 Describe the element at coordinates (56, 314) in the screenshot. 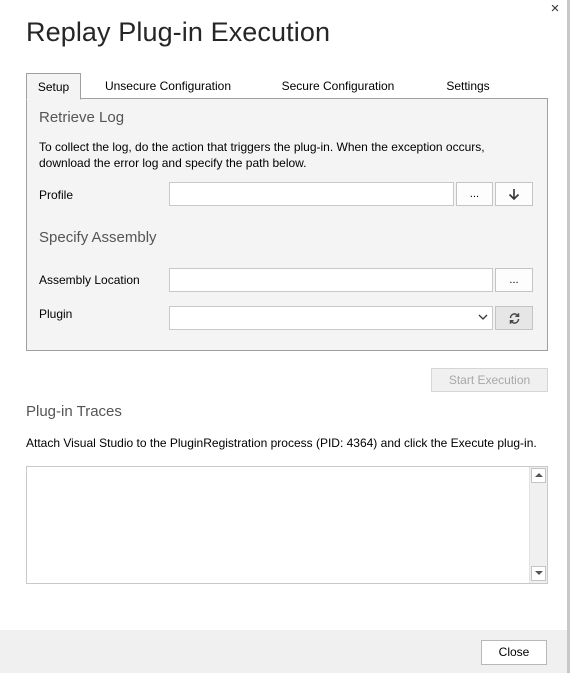

I see `plugin-label: Plugin` at that location.